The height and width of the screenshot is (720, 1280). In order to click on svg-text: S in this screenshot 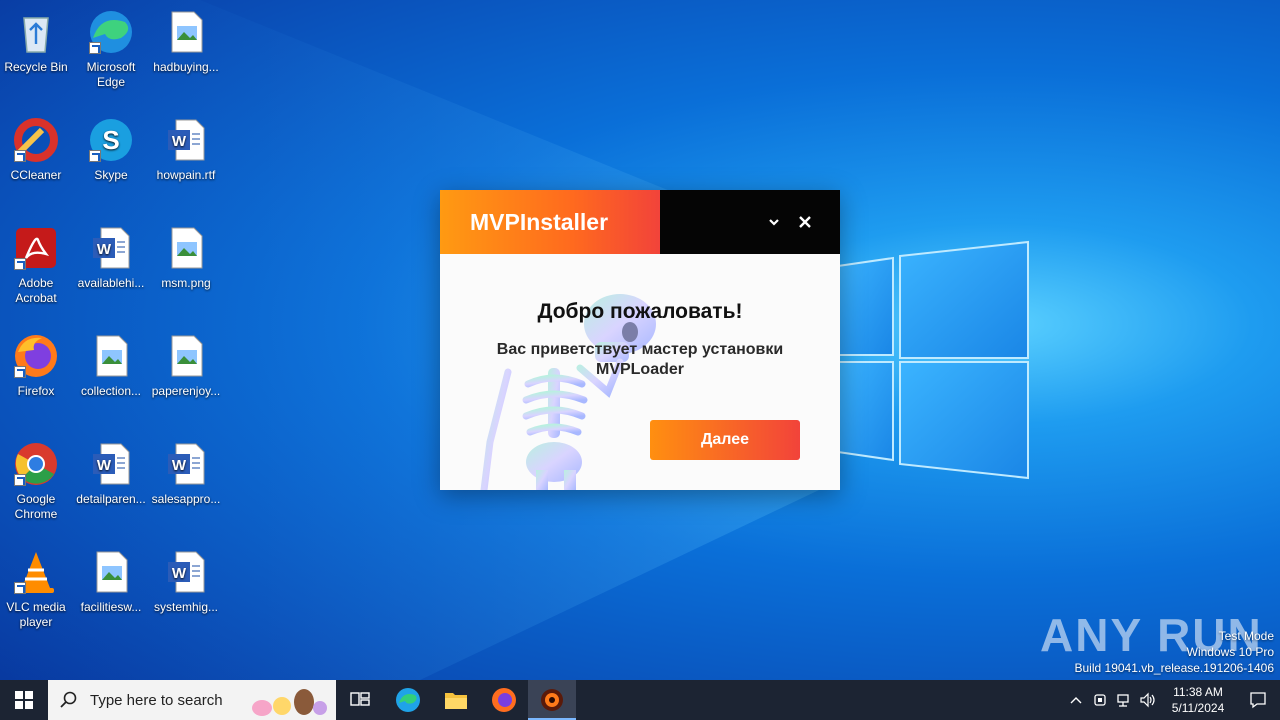, I will do `click(110, 140)`.